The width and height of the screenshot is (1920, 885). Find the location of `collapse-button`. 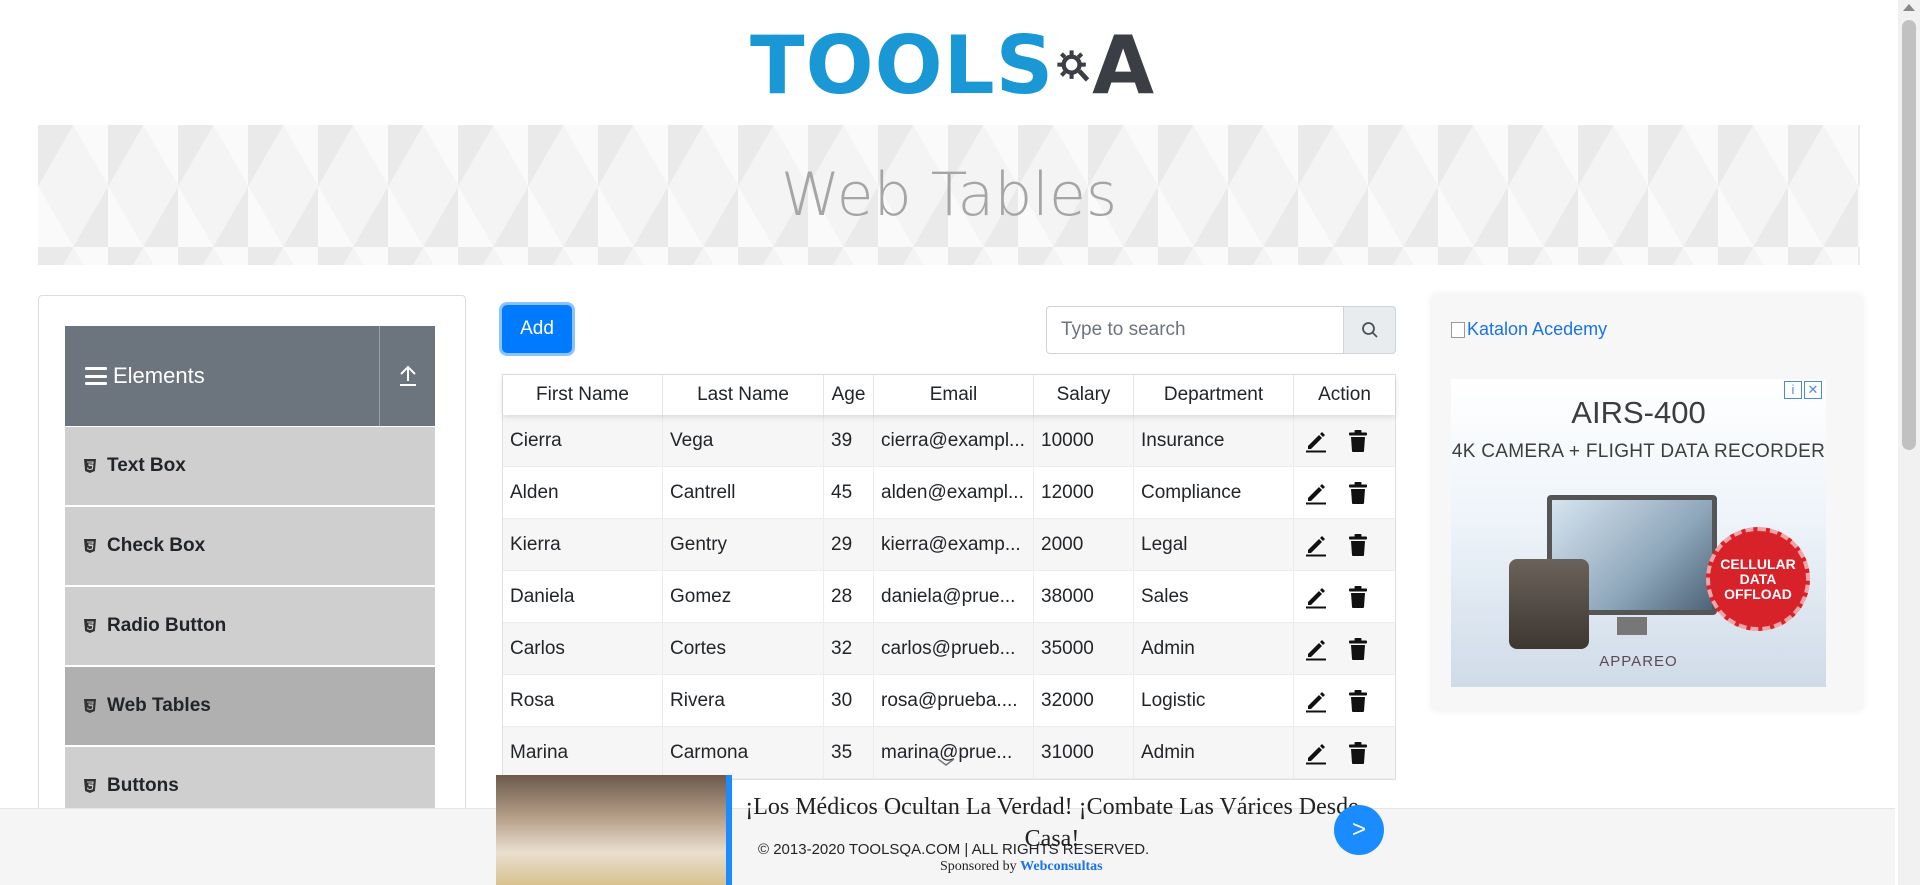

collapse-button is located at coordinates (407, 376).